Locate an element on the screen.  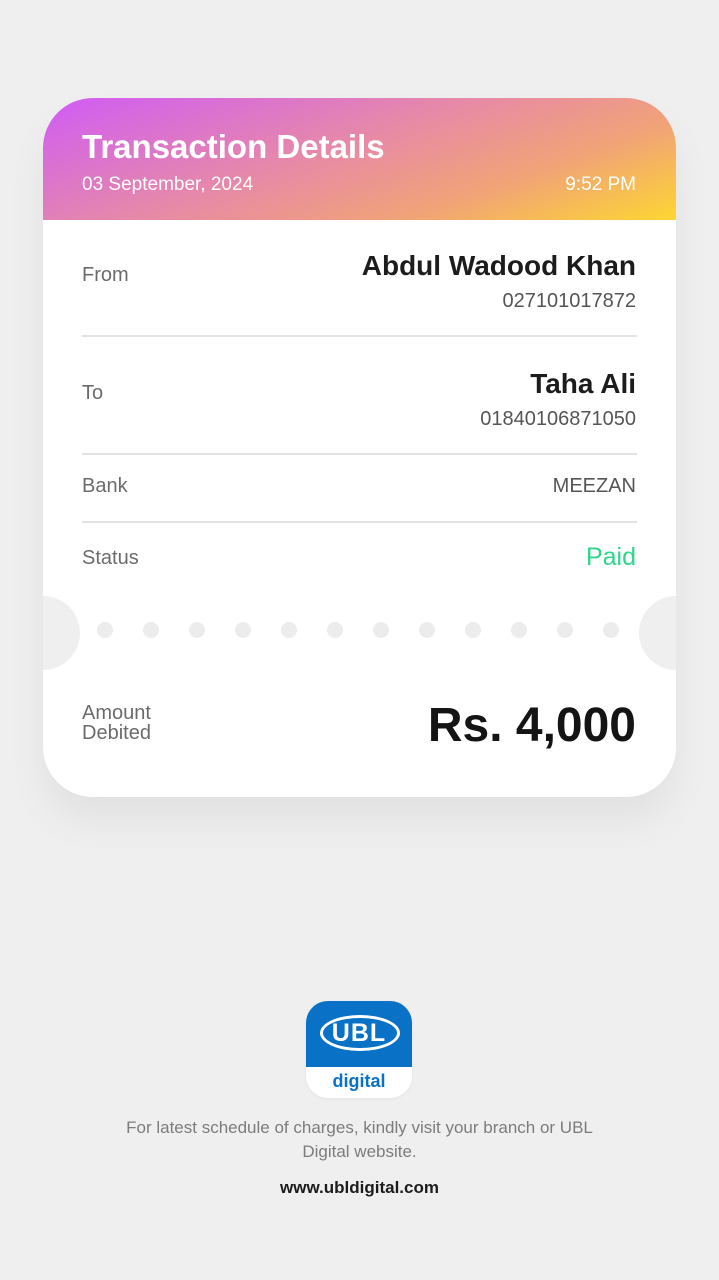
ubl-digital-logo: UBL digital is located at coordinates (359, 1049).